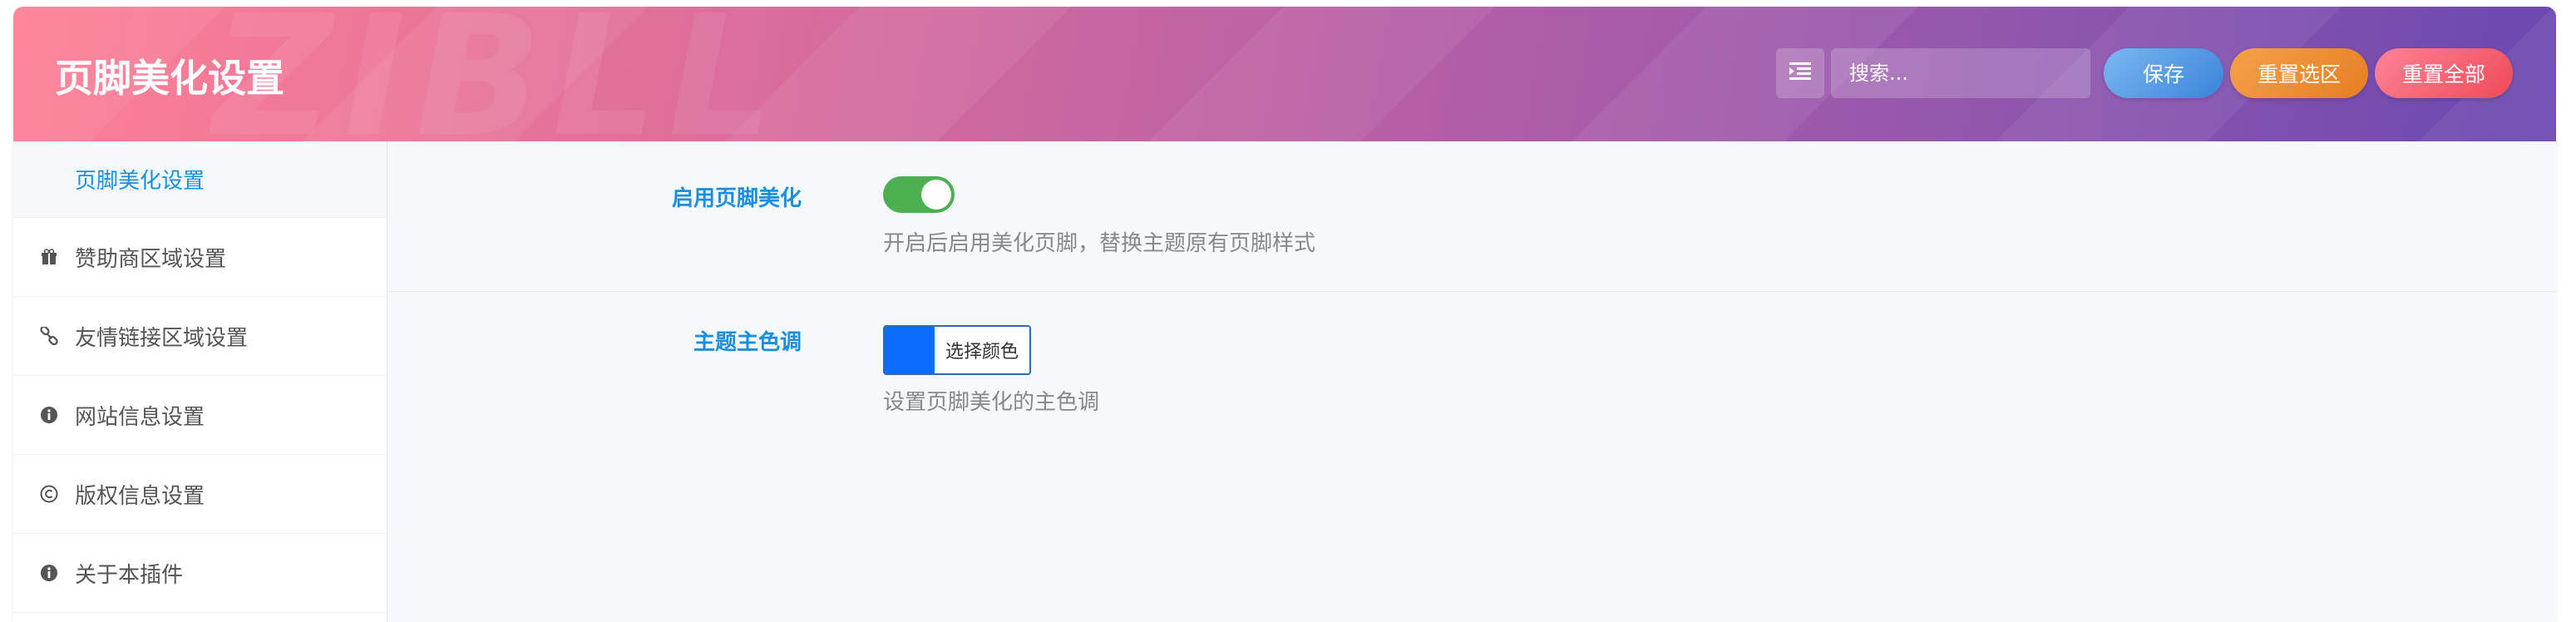 This screenshot has width=2576, height=622. I want to click on save-button: 保存, so click(2163, 73).